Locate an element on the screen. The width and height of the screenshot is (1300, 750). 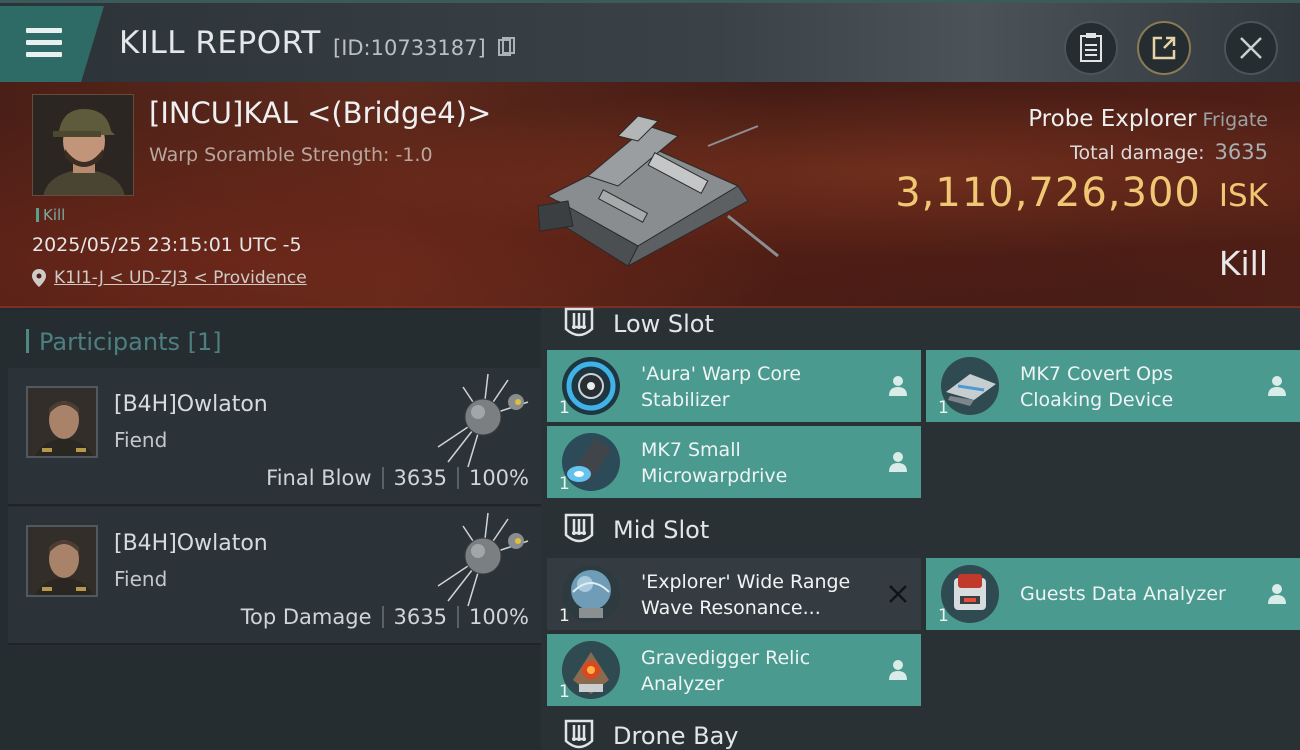
location-link: K1I1-J < UD-ZJ3 < Providence is located at coordinates (180, 278).